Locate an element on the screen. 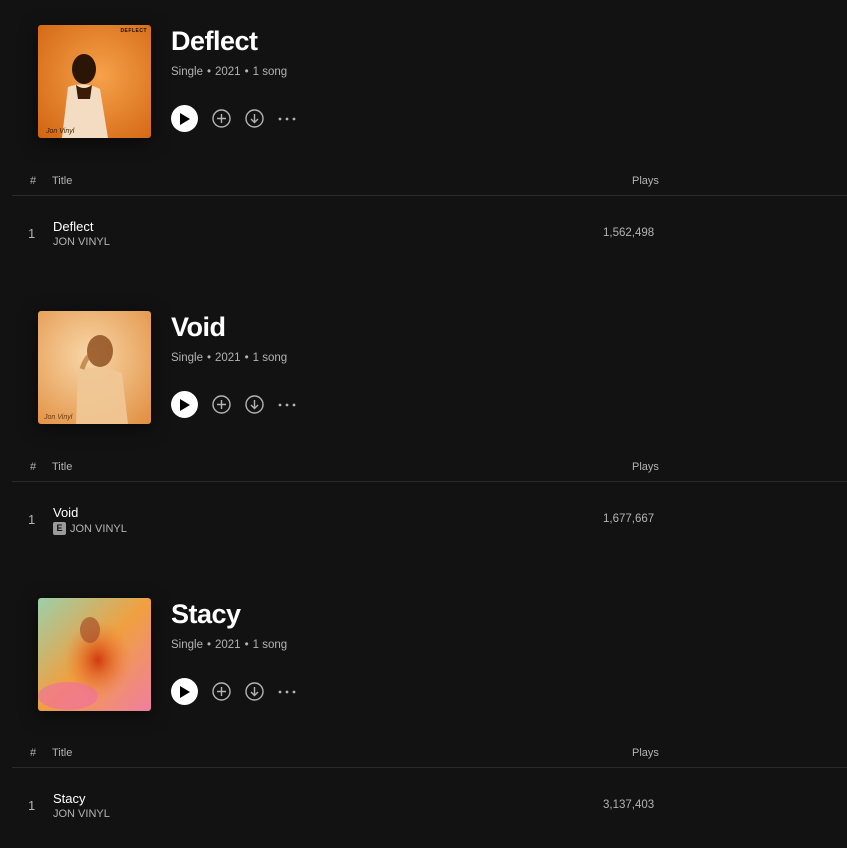  track-title: Deflect is located at coordinates (73, 226).